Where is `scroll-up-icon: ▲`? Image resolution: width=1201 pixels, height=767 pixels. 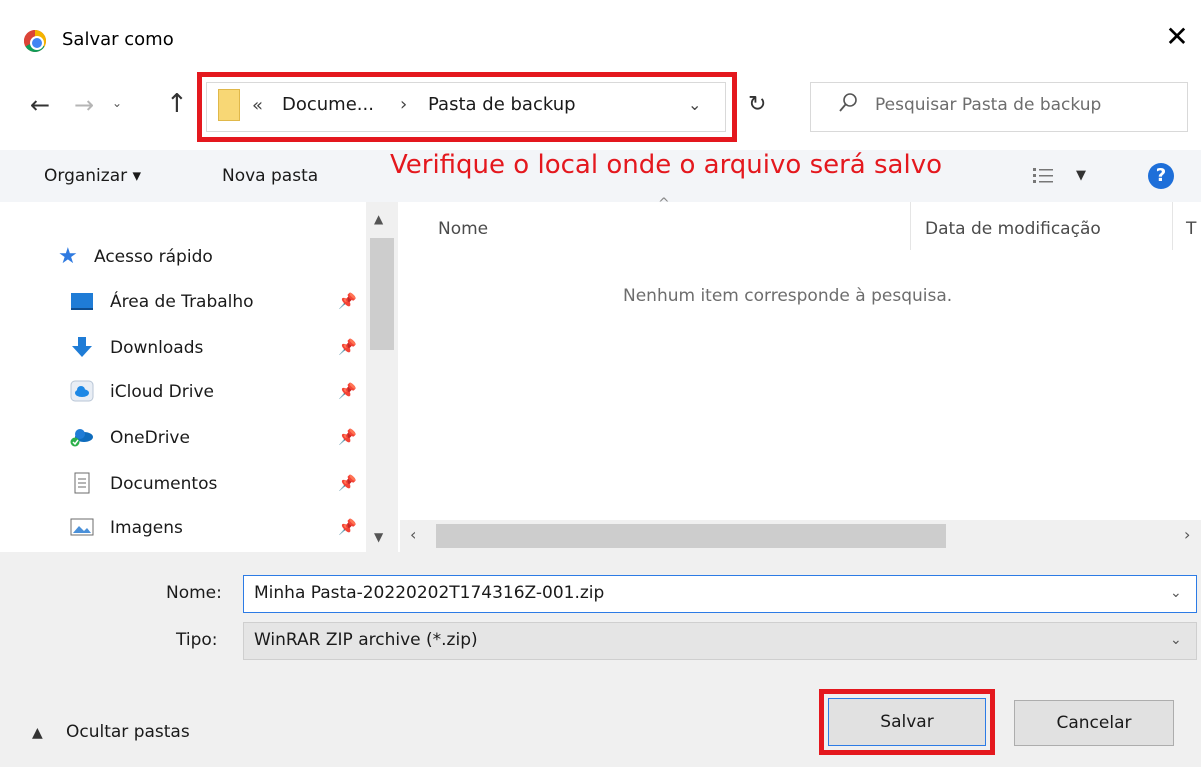
scroll-up-icon: ▲ is located at coordinates (378, 219).